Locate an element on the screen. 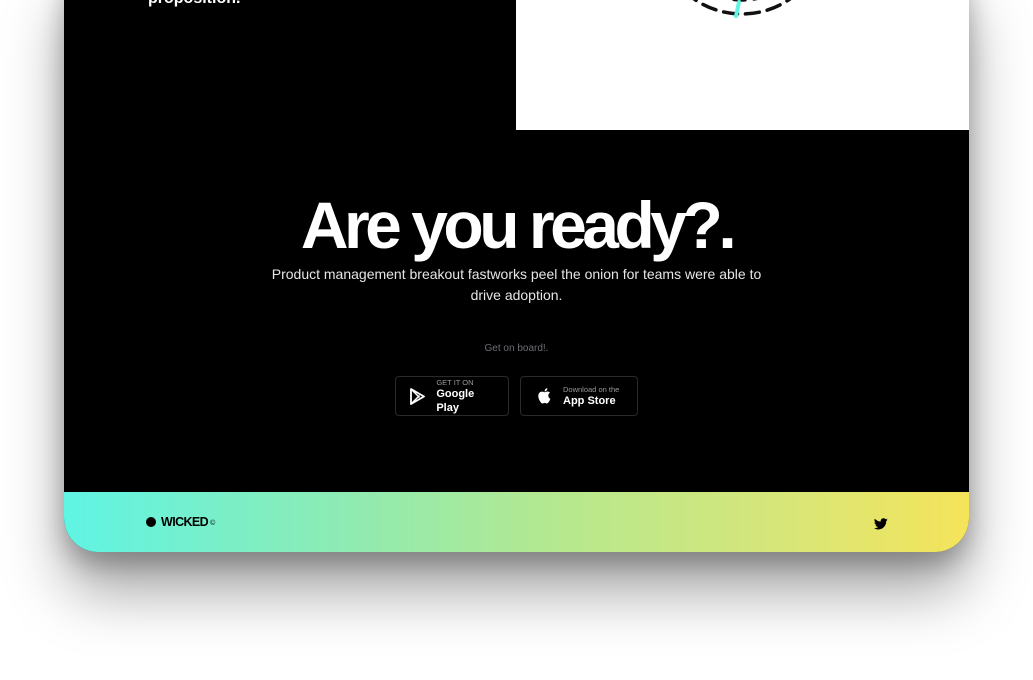  brand-logo: WICKED © is located at coordinates (180, 522).